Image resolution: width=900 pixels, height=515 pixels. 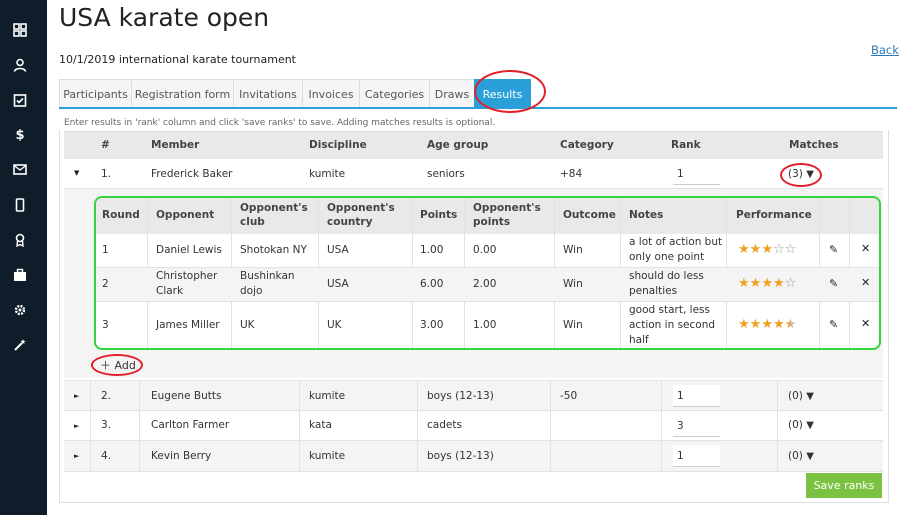 I want to click on row-discipline: kata, so click(x=320, y=425).